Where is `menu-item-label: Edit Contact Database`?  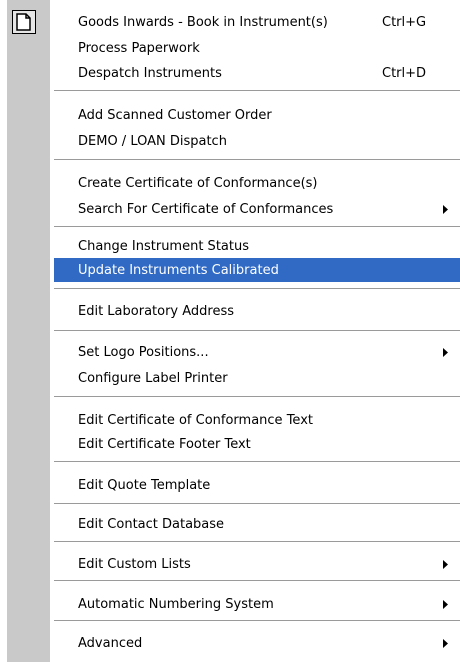 menu-item-label: Edit Contact Database is located at coordinates (151, 524).